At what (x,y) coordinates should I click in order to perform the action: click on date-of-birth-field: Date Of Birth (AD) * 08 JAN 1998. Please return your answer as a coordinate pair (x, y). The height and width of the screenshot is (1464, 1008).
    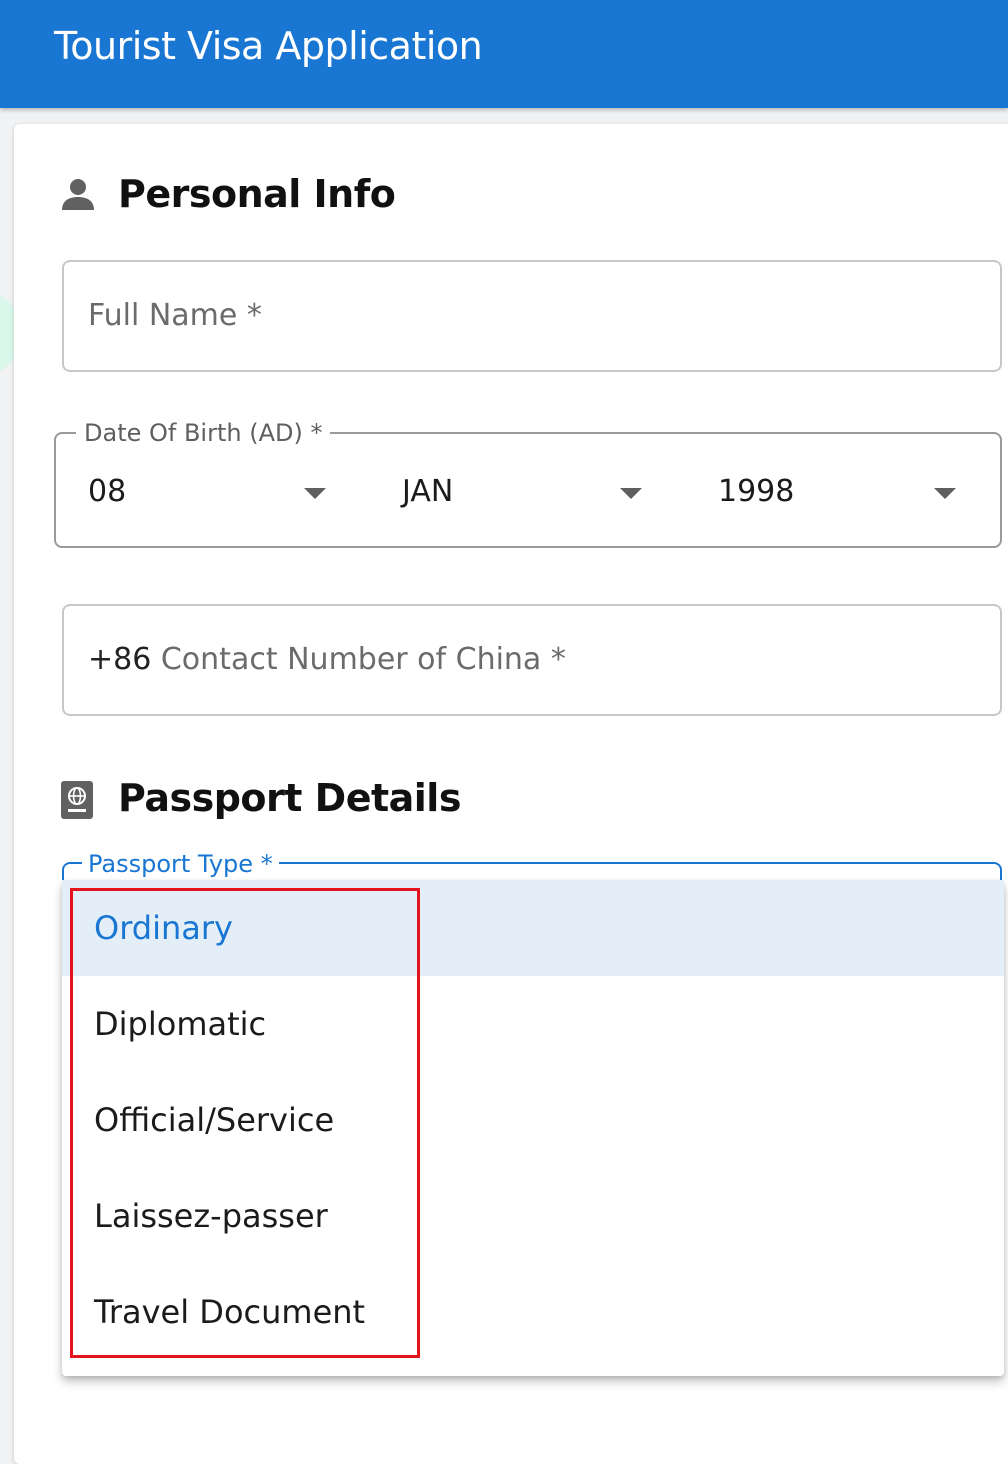
    Looking at the image, I should click on (528, 483).